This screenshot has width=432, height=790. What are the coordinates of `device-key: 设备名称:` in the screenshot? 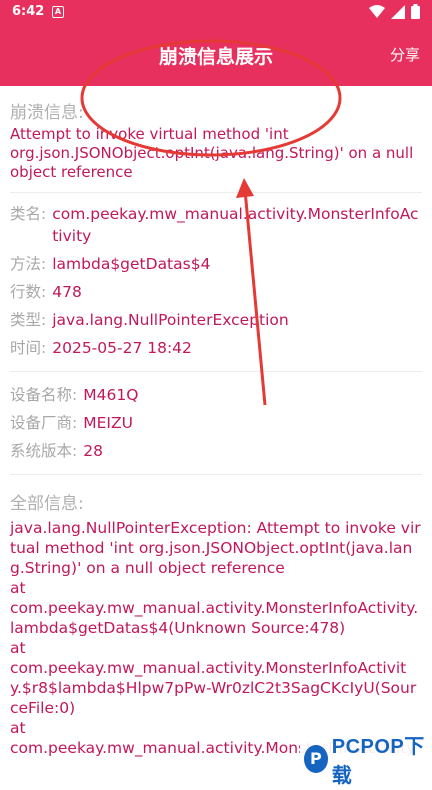 It's located at (44, 395).